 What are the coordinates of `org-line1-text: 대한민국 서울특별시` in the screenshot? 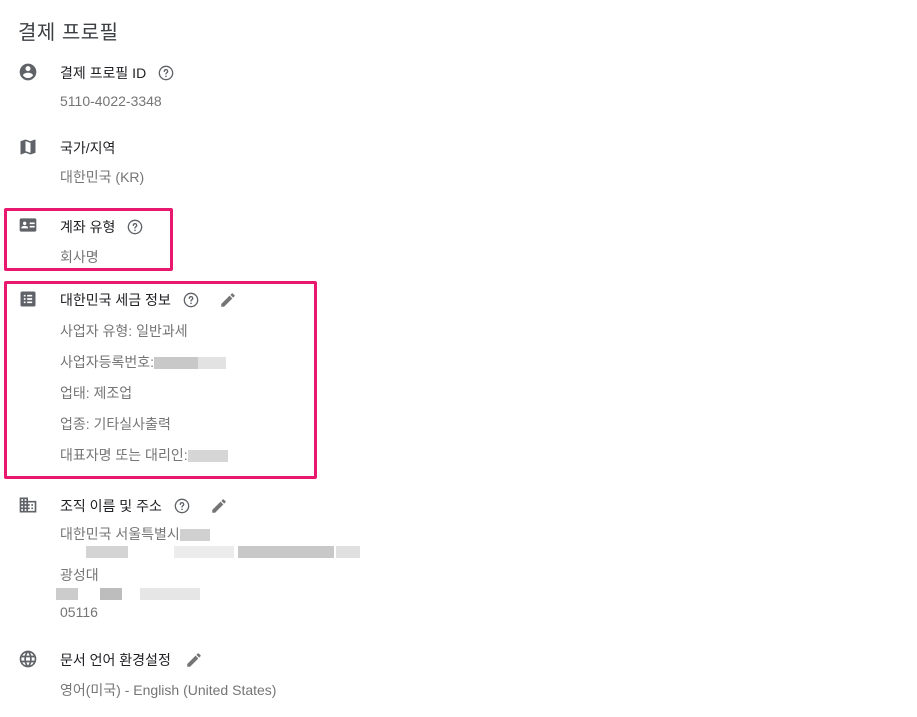 It's located at (120, 534).